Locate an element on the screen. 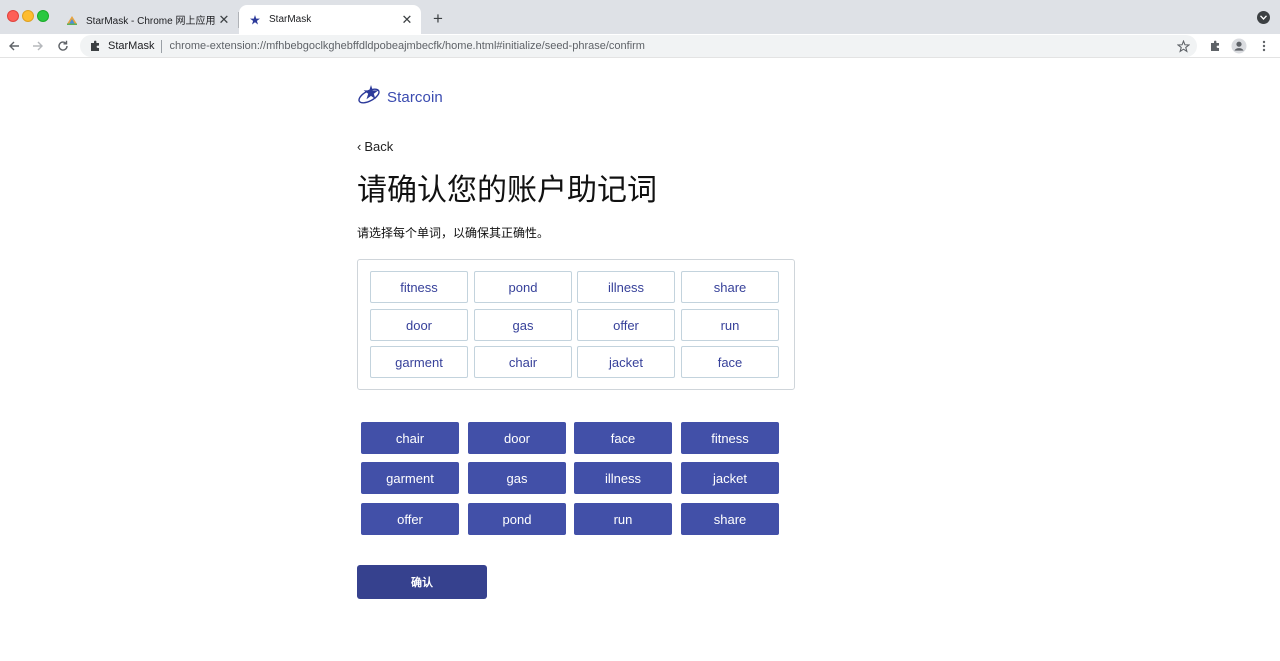  selected-word: illness is located at coordinates (626, 287).